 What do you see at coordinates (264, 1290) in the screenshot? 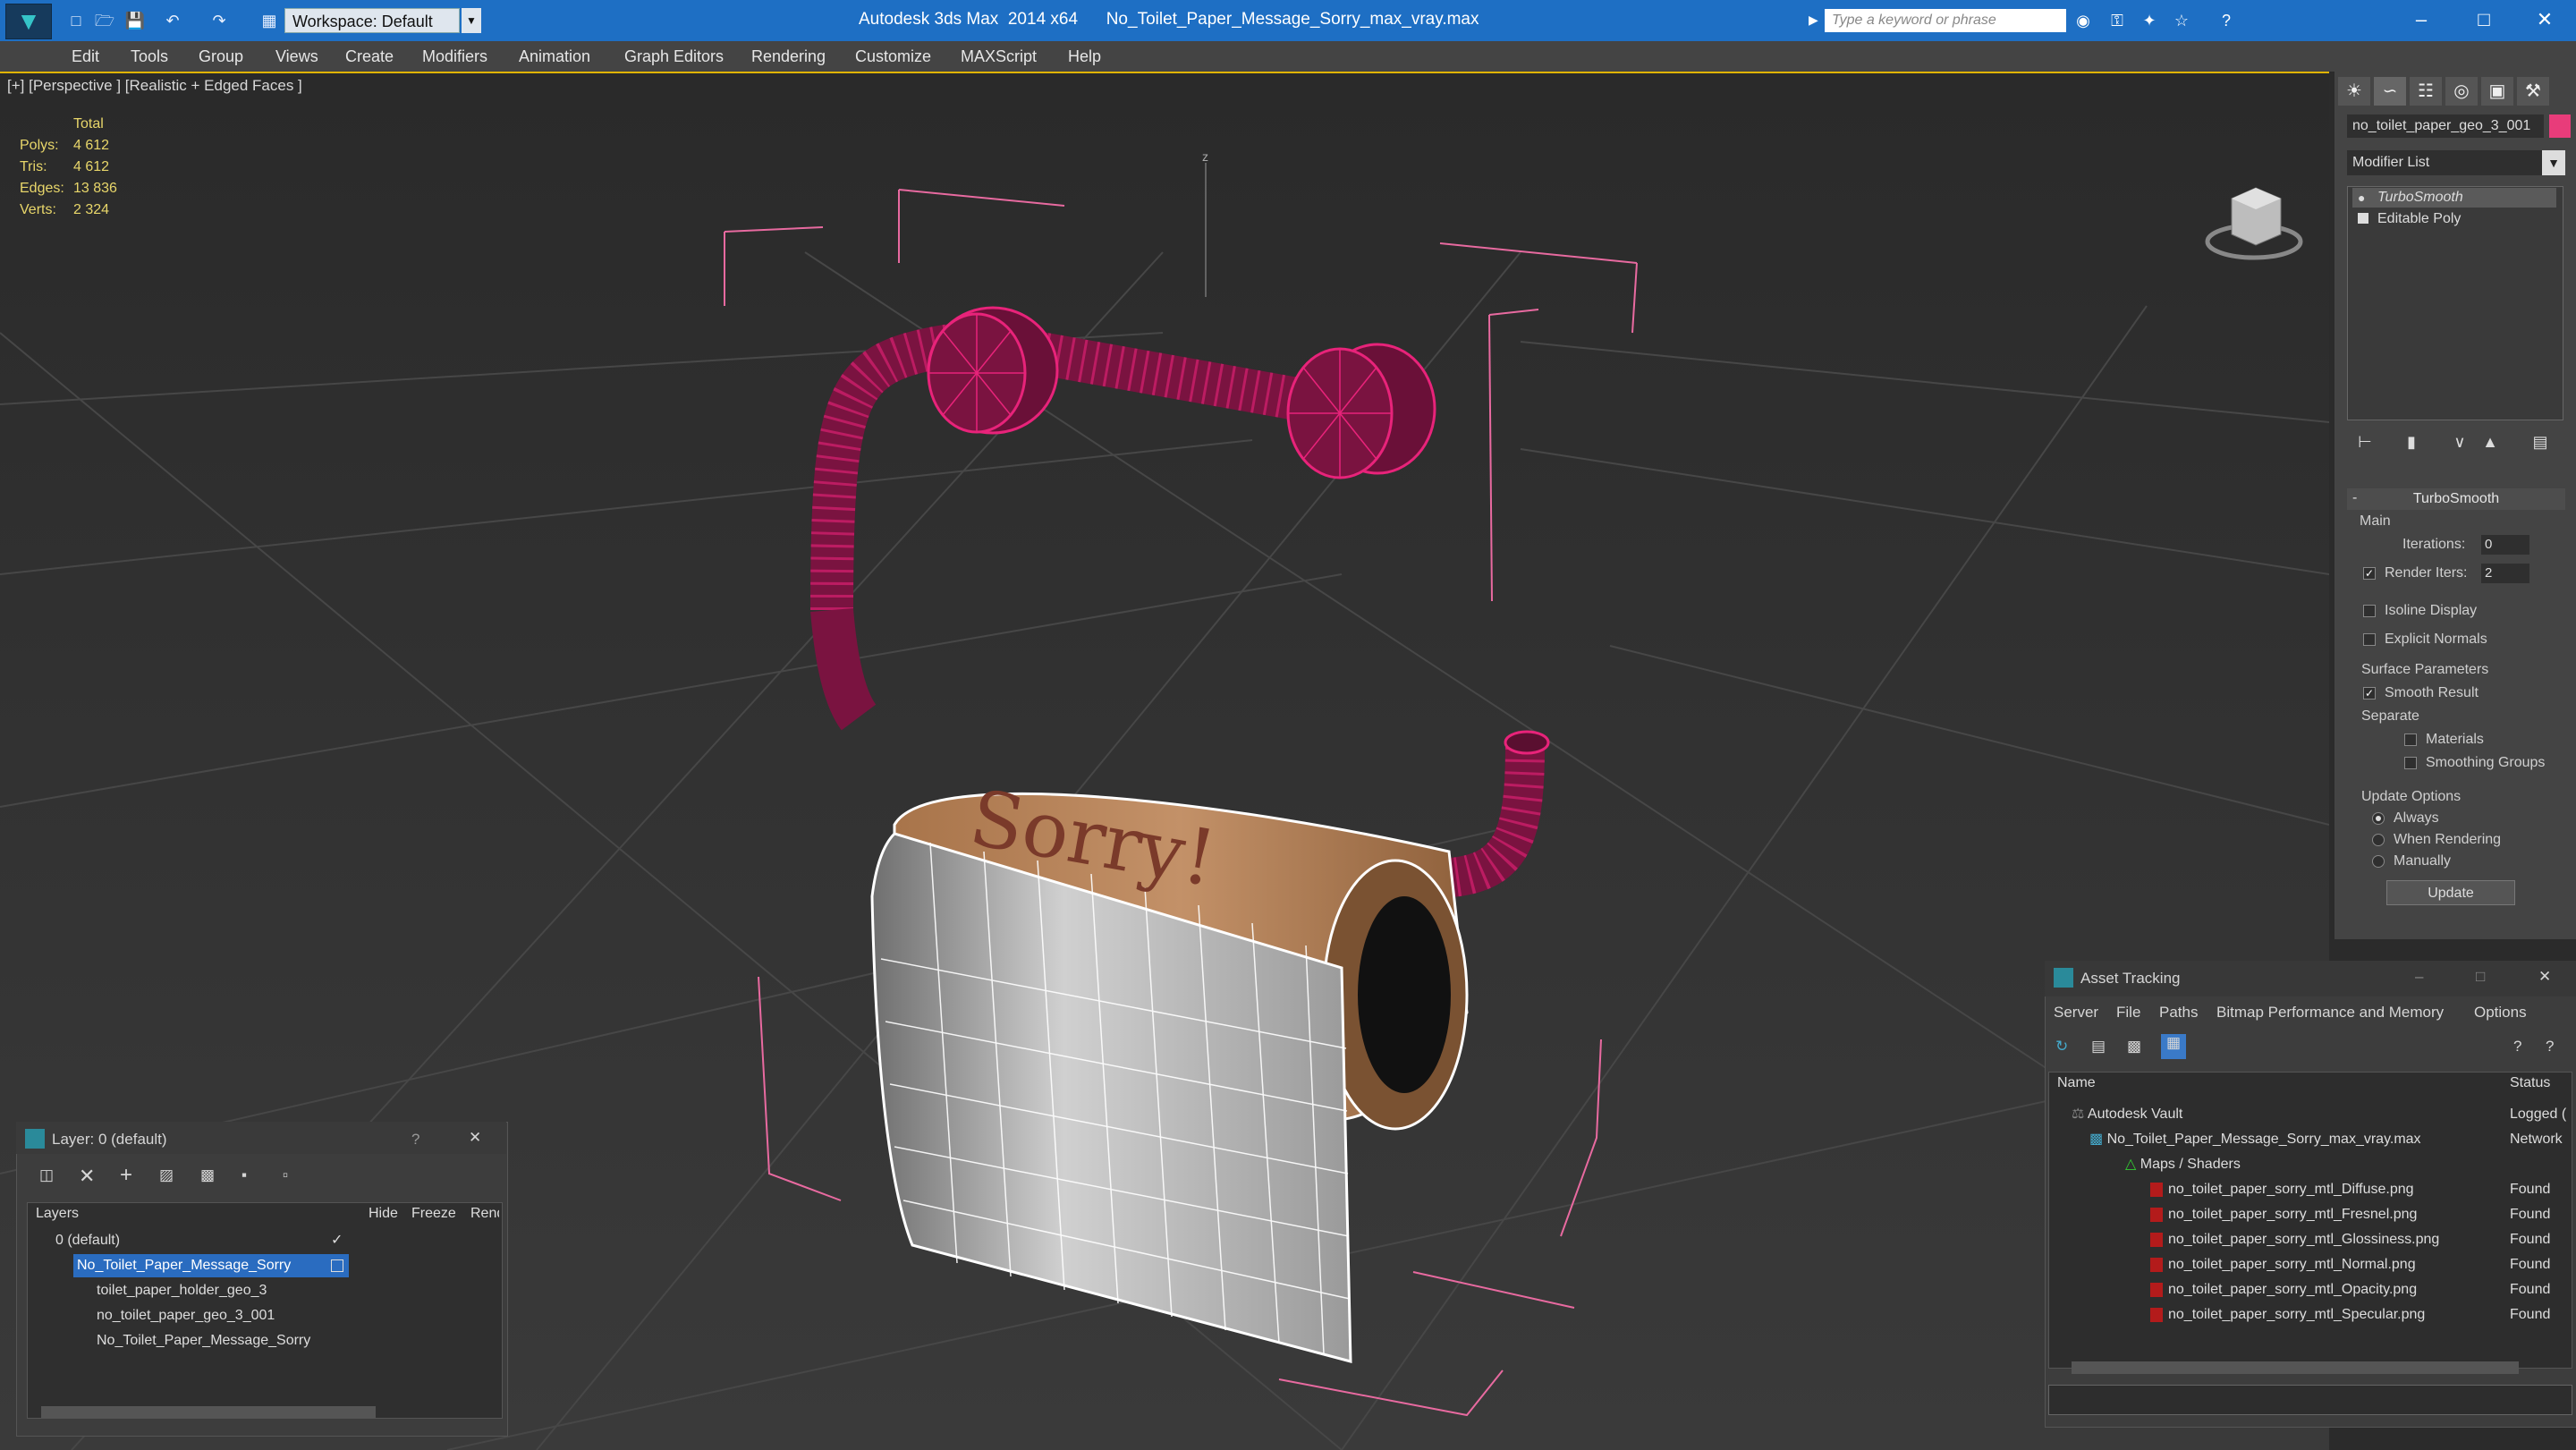
I see `layer-row: toilet_paper_holder_geo_3` at bounding box center [264, 1290].